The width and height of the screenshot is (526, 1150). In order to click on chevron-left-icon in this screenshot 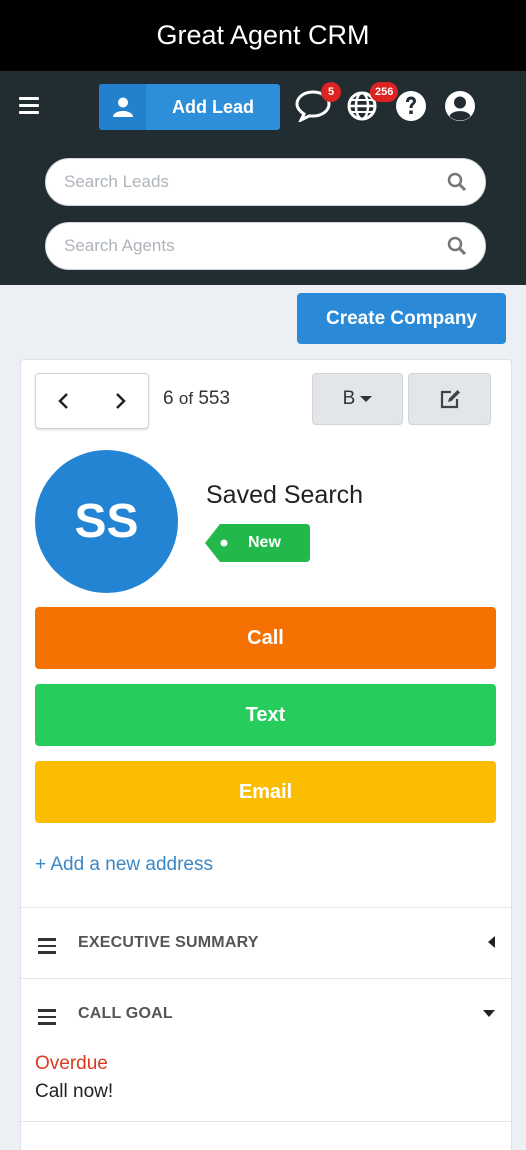, I will do `click(63, 401)`.